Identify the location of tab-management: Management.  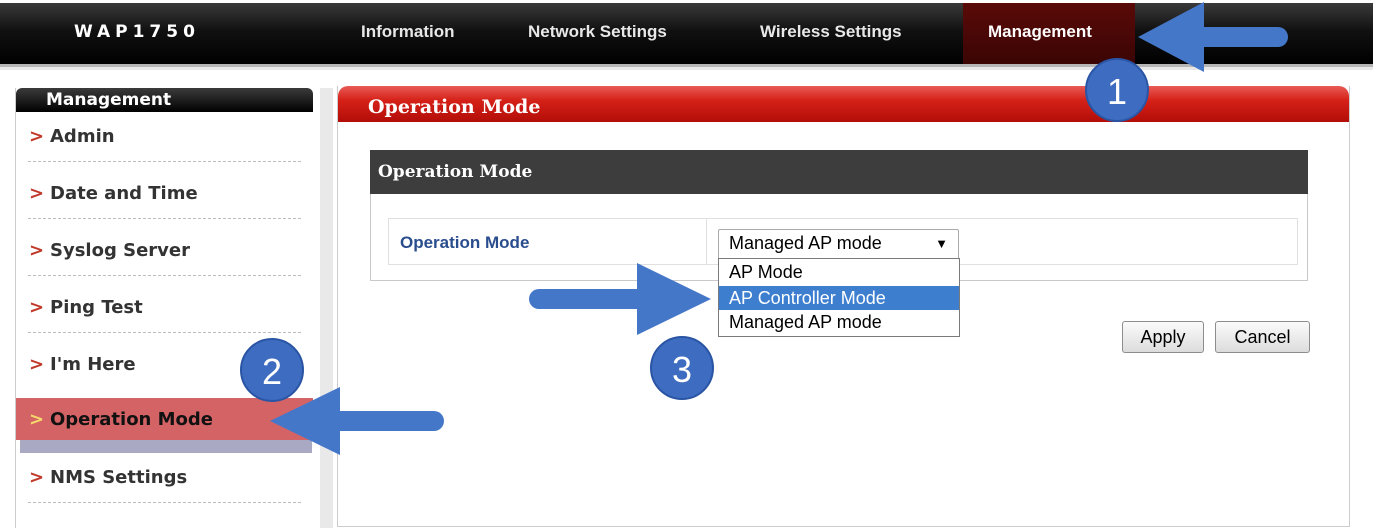
(1040, 32).